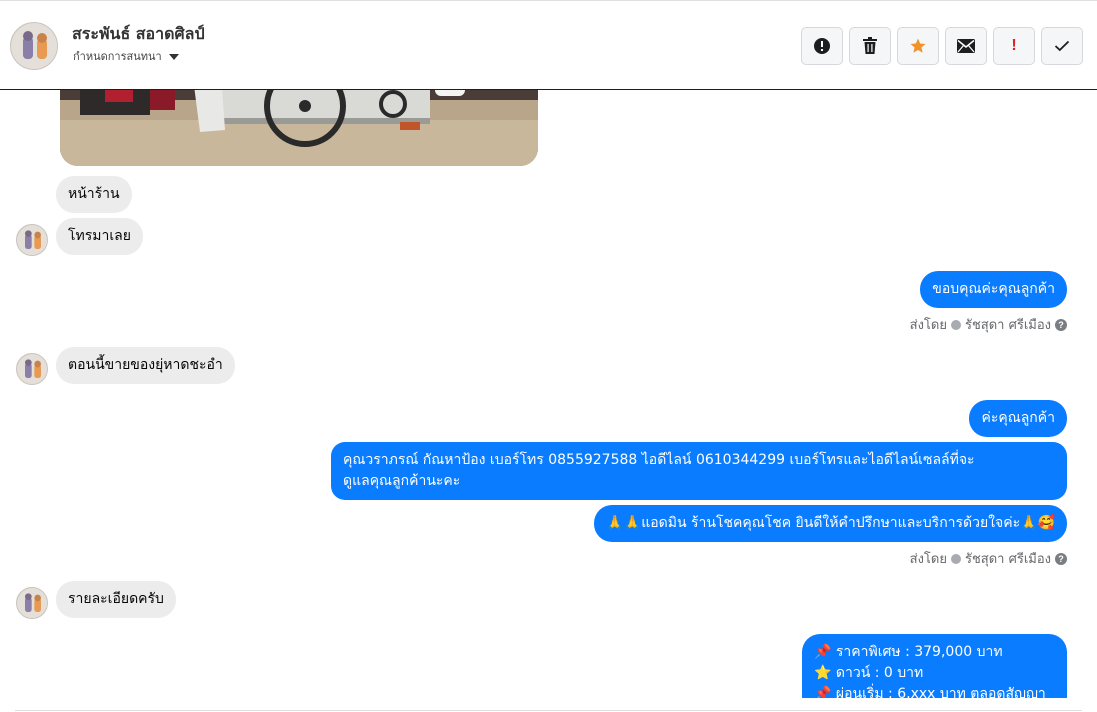  I want to click on trash-icon, so click(870, 45).